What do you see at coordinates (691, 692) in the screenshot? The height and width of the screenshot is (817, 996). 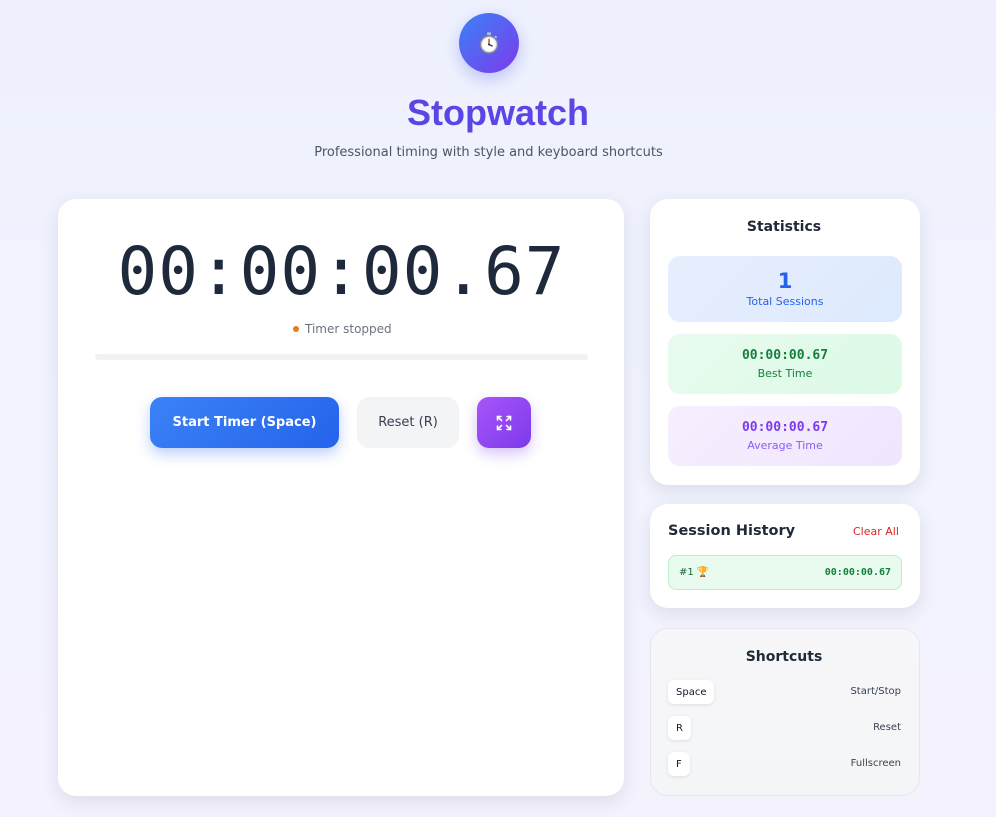 I see `shortcut-key-space: Space` at bounding box center [691, 692].